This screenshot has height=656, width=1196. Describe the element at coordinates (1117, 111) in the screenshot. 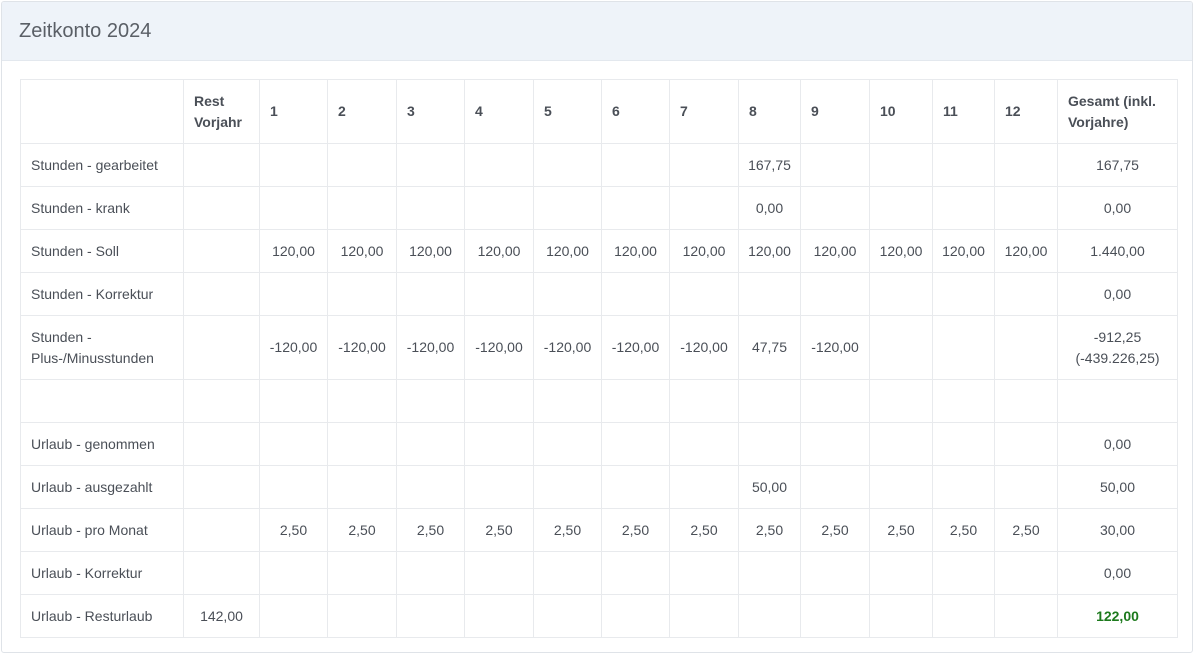

I see `header-gesamt: Gesamt (inkl. Vorjahre)` at that location.